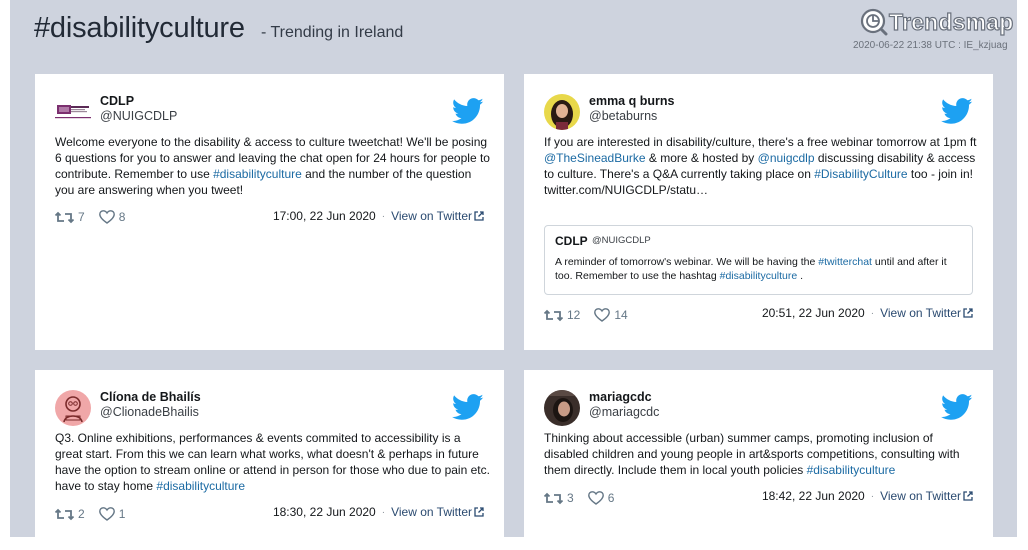 The height and width of the screenshot is (550, 1028). I want to click on like-count: 14, so click(621, 315).